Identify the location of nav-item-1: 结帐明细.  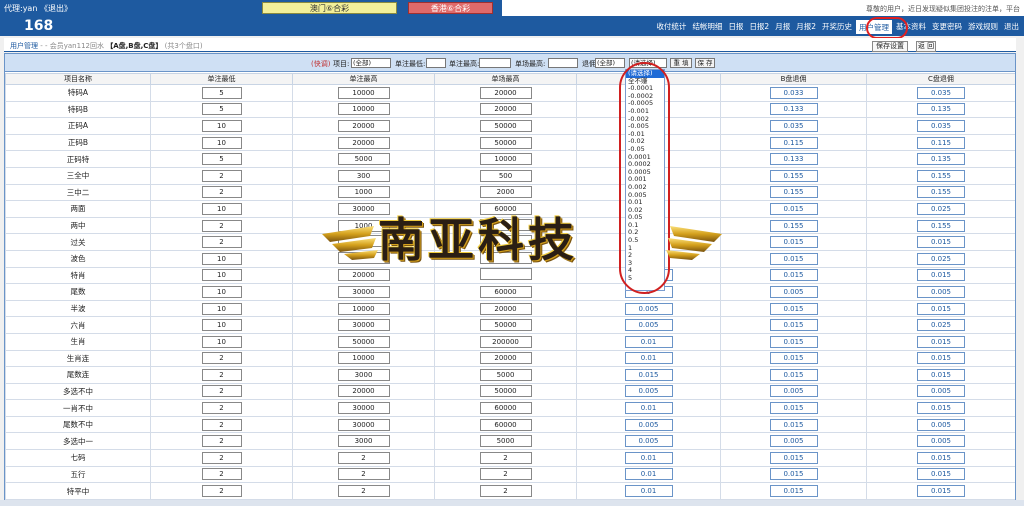
(707, 27).